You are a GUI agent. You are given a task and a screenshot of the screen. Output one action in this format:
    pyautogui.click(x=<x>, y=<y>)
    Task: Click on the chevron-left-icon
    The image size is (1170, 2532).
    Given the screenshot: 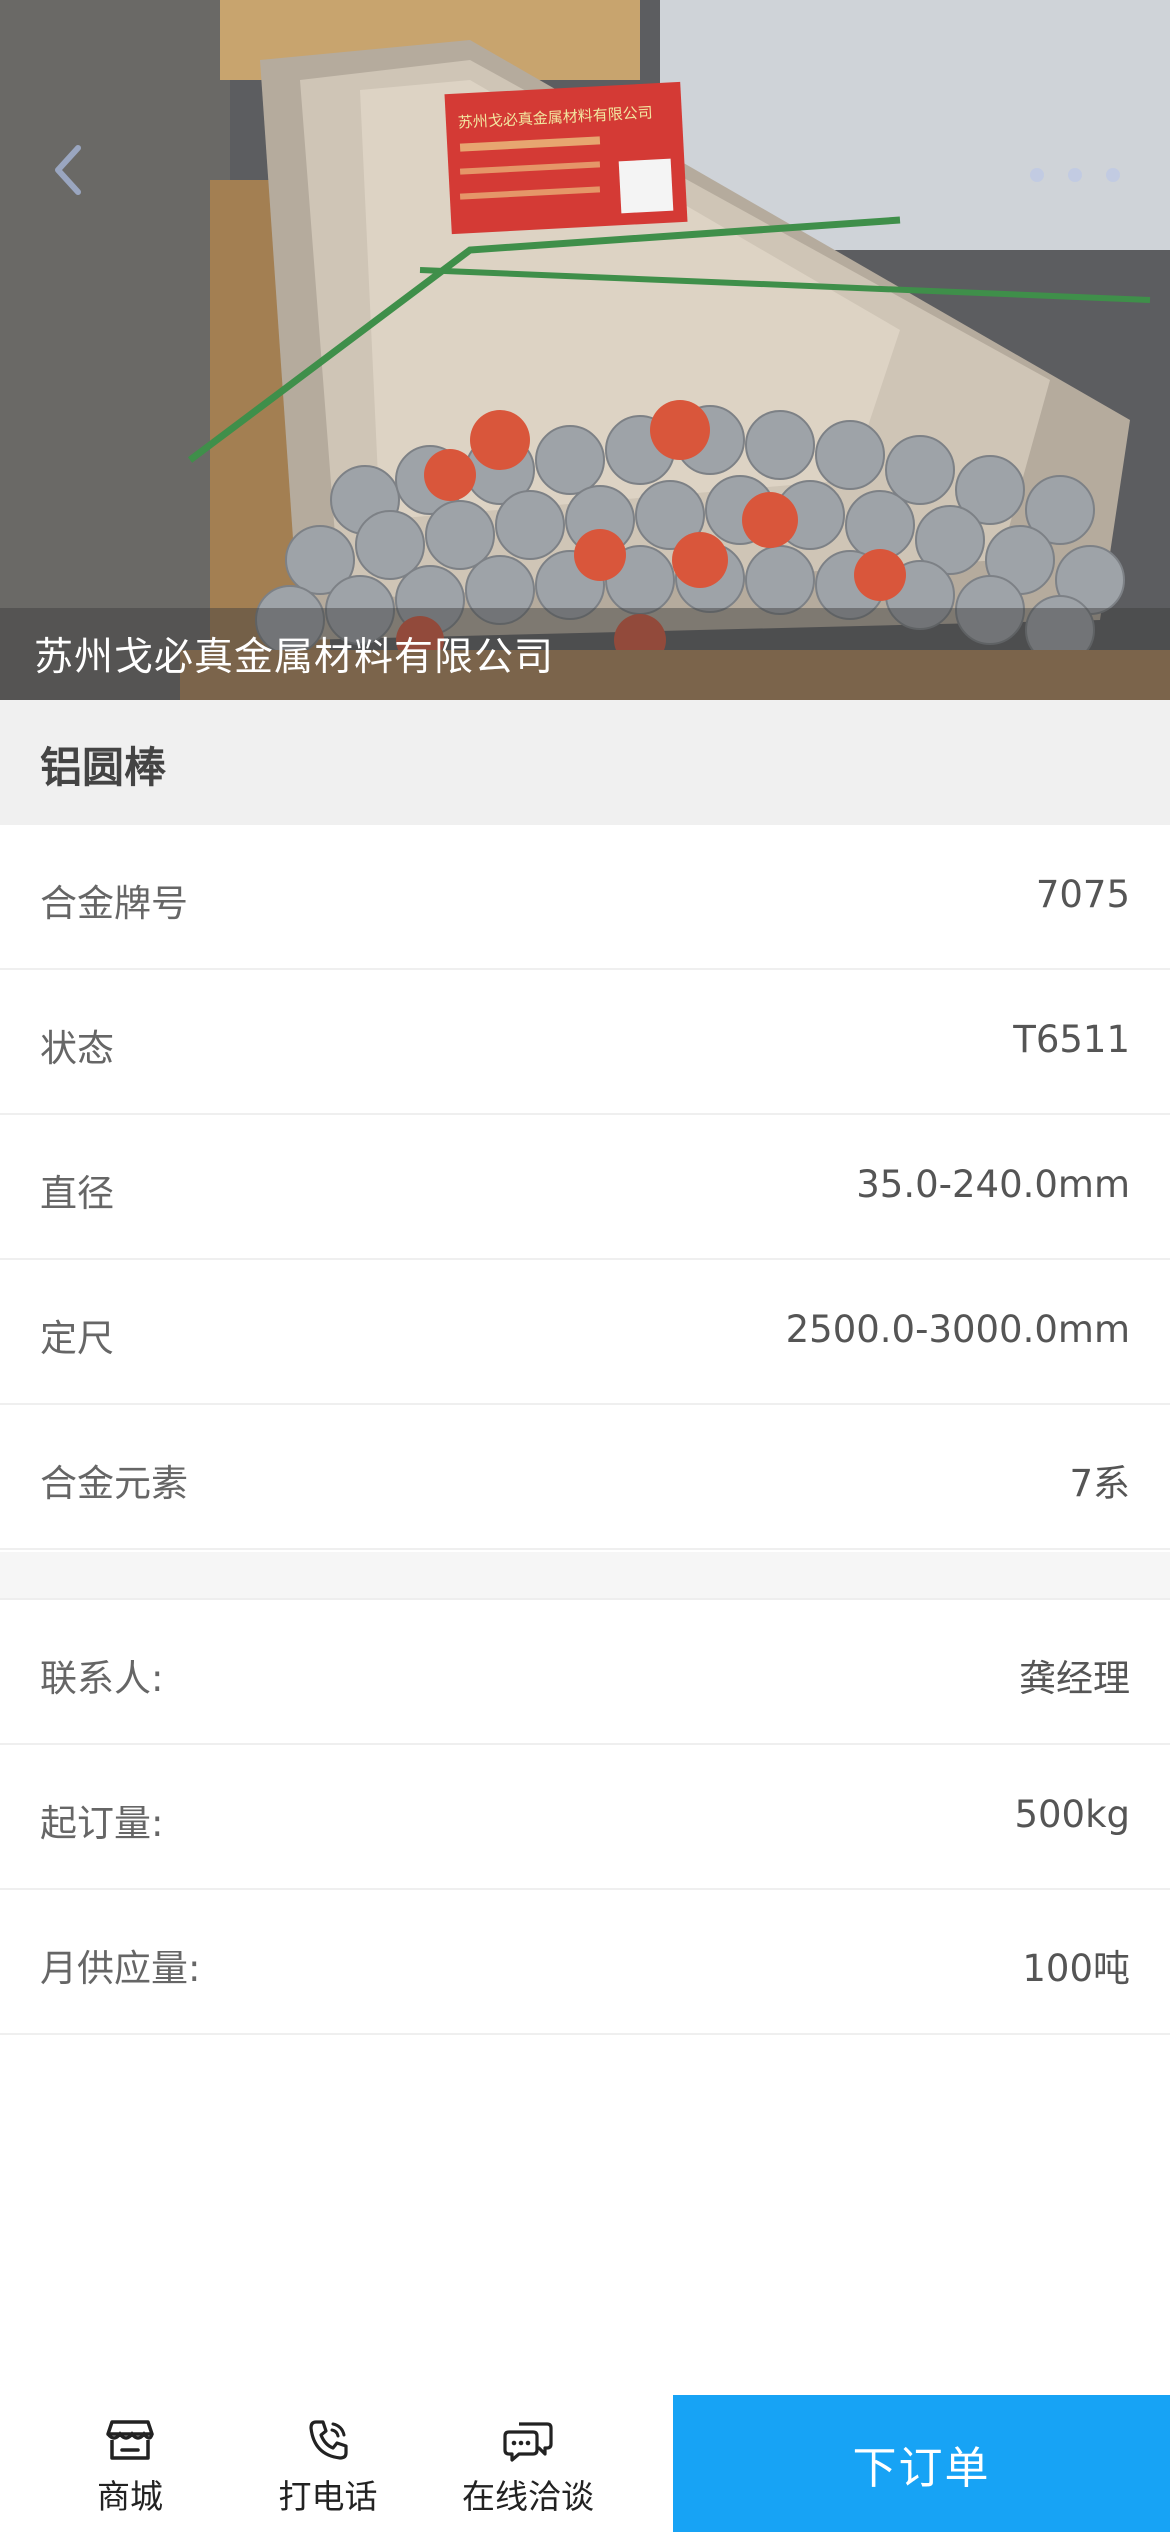 What is the action you would take?
    pyautogui.click(x=68, y=170)
    